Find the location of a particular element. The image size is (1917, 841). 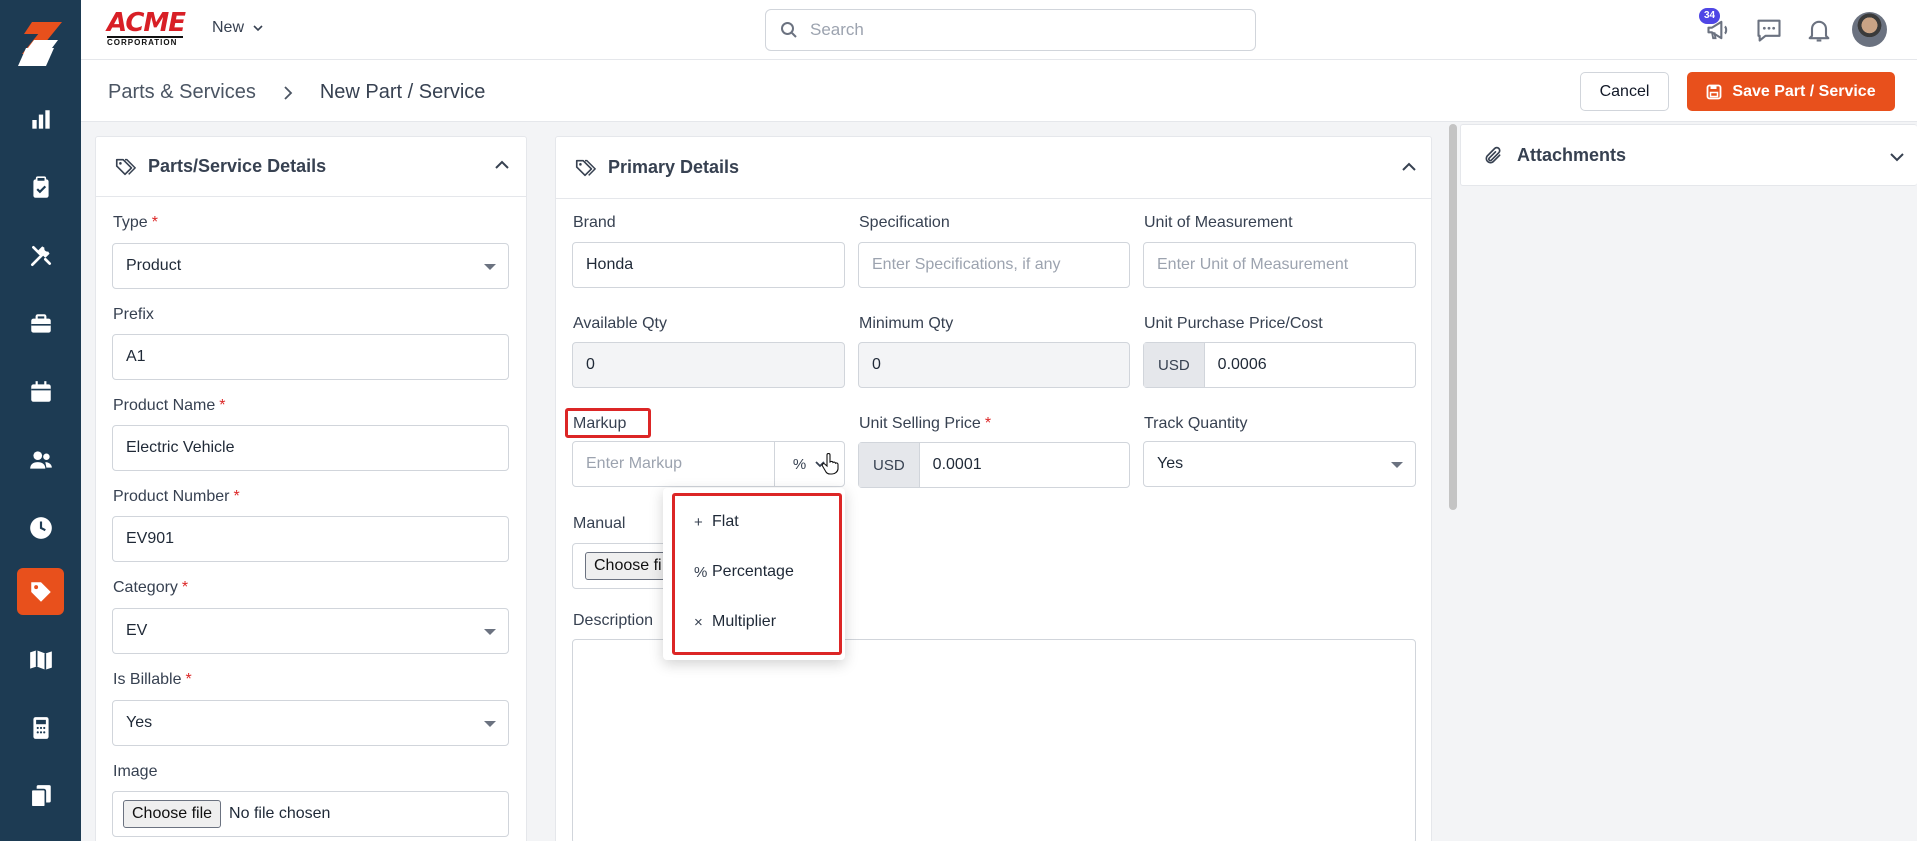

panel-header: Parts/Service Details is located at coordinates (311, 167).